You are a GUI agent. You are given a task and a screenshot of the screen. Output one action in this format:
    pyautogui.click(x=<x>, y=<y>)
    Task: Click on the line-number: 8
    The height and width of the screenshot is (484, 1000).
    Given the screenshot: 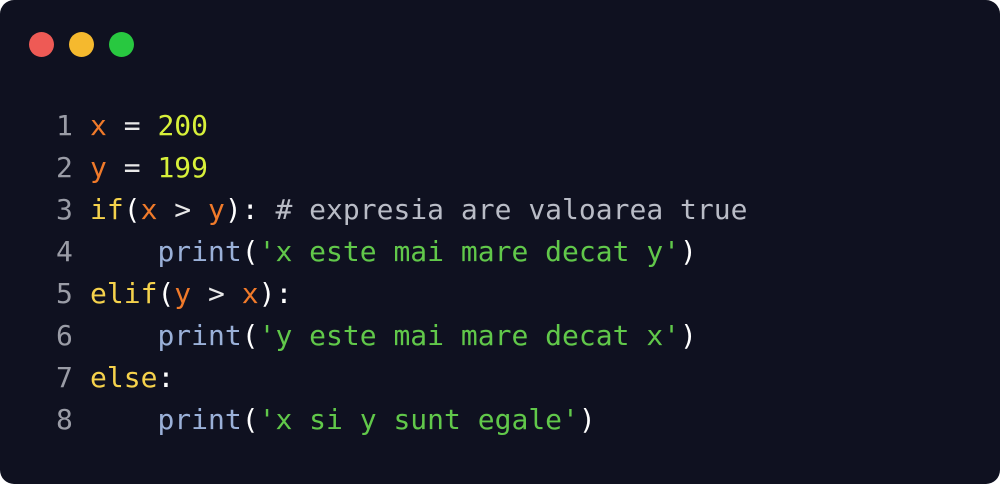 What is the action you would take?
    pyautogui.click(x=64, y=419)
    